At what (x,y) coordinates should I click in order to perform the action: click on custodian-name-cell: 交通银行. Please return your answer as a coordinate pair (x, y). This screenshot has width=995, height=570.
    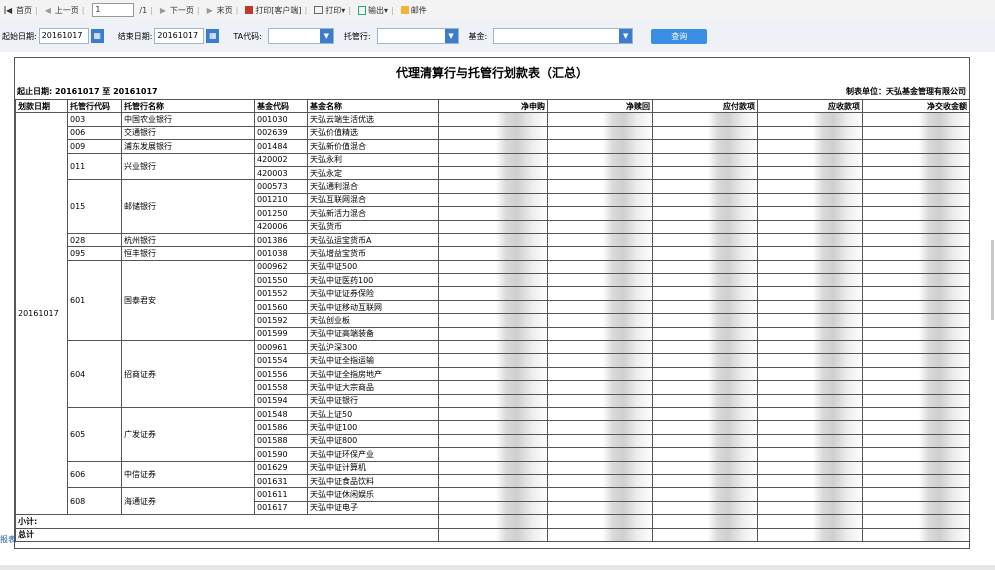
    Looking at the image, I should click on (188, 133).